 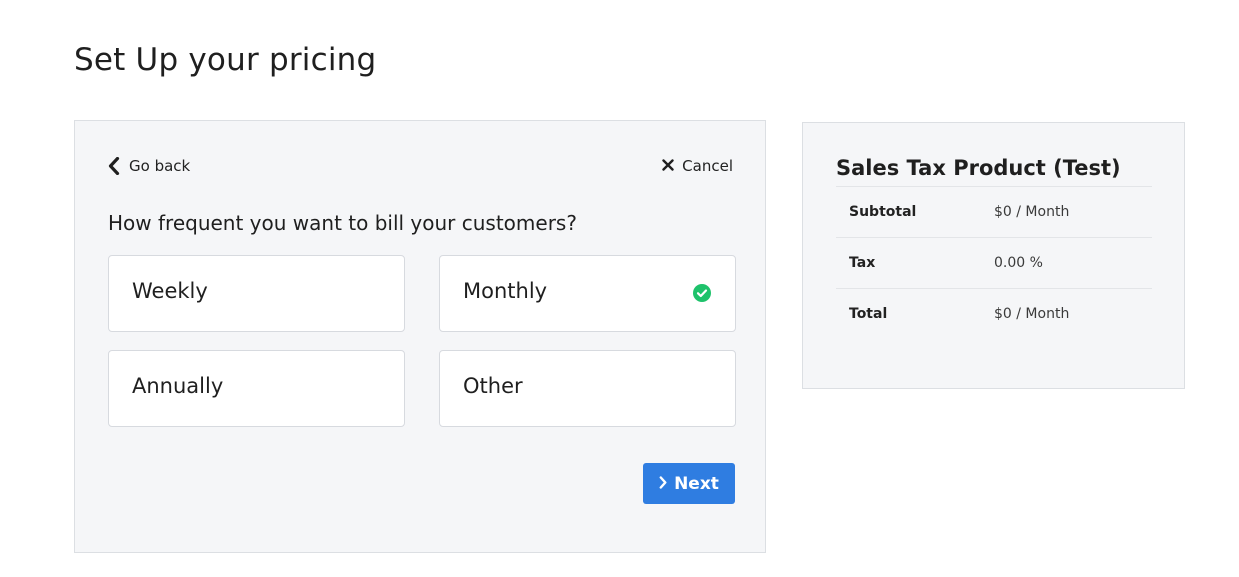 What do you see at coordinates (663, 484) in the screenshot?
I see `chevron-right-icon` at bounding box center [663, 484].